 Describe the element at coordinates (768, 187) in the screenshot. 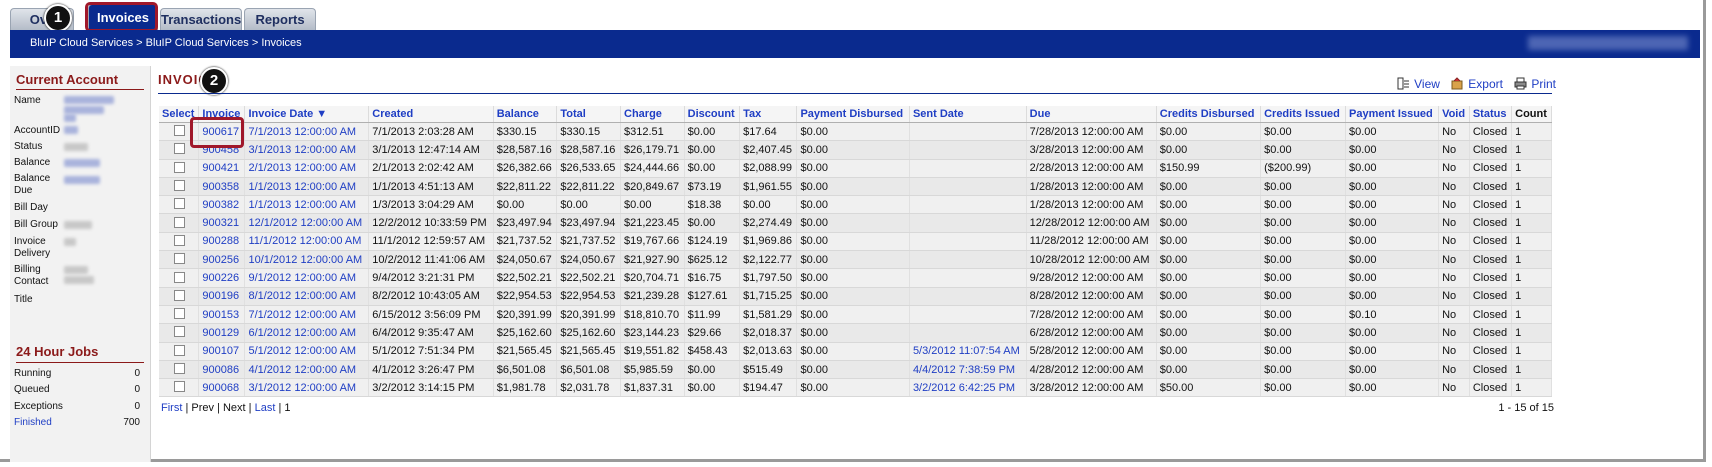

I see `table-cell: $1,961.55` at that location.